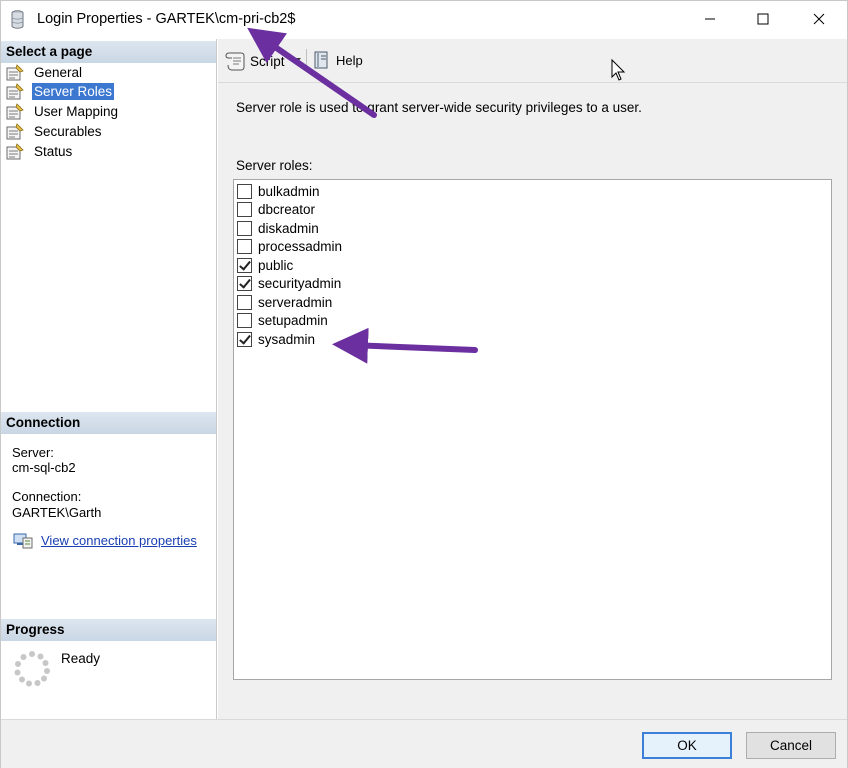 The image size is (848, 768). I want to click on view-connection-properties-text: View connection properties, so click(119, 540).